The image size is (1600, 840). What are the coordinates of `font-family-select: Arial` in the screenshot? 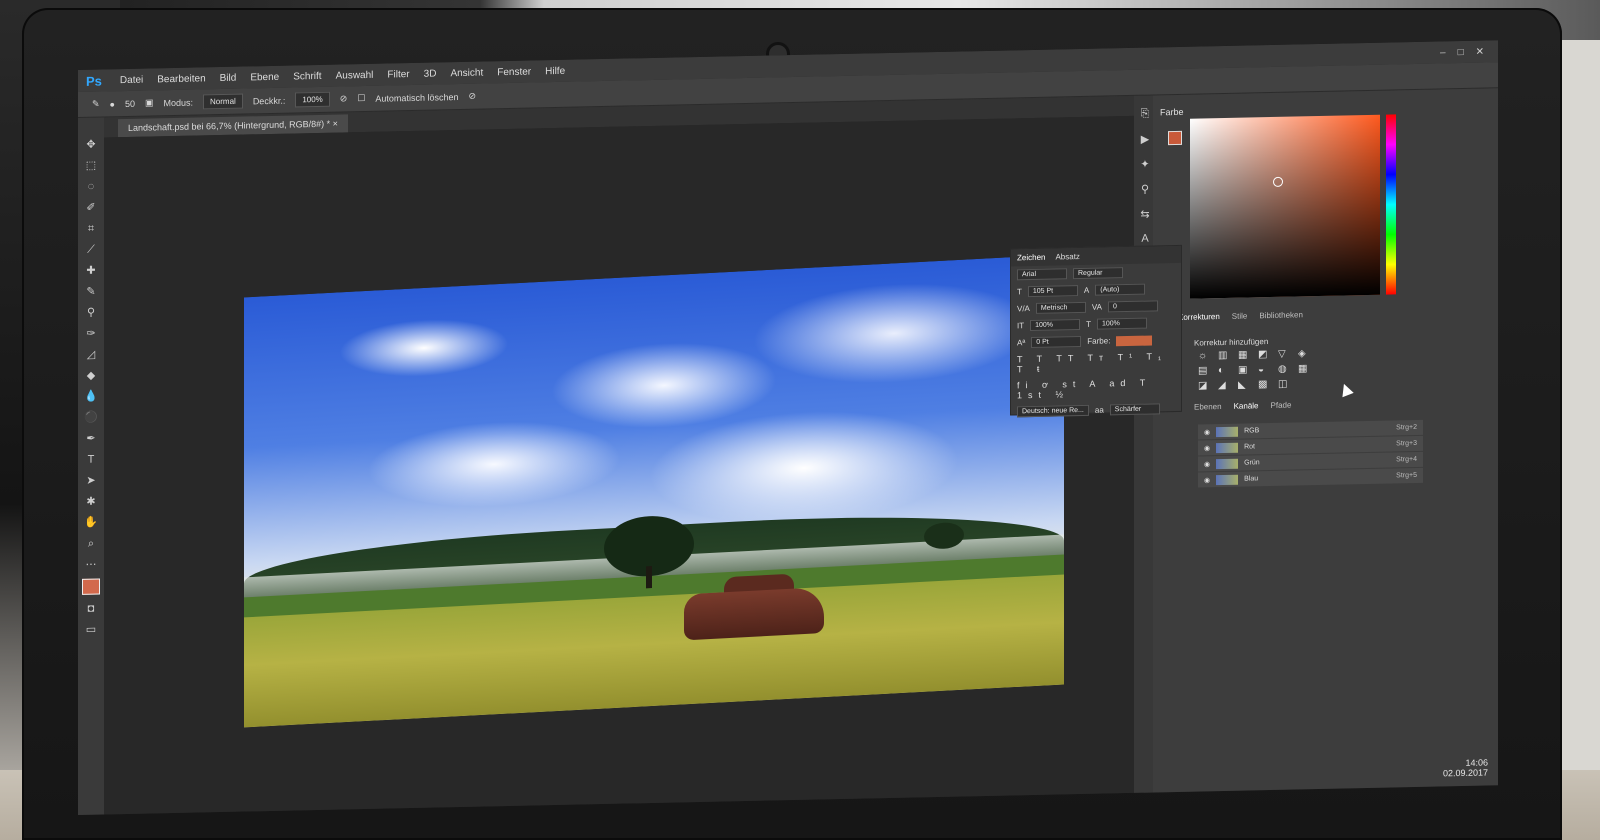 It's located at (1042, 274).